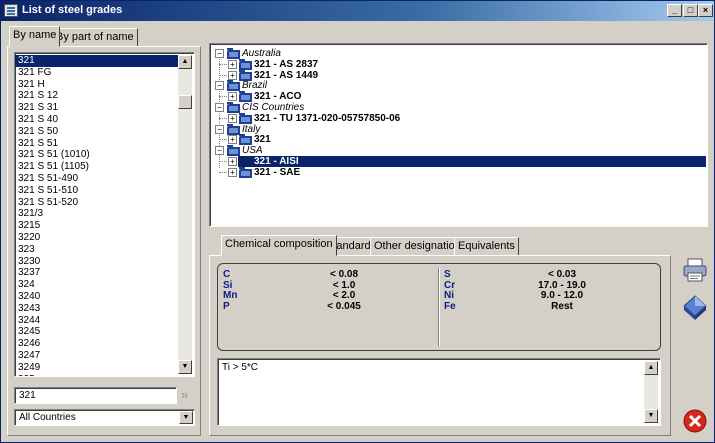 The image size is (715, 443). I want to click on tree-grade-node: 321 - AS 1449, so click(286, 75).